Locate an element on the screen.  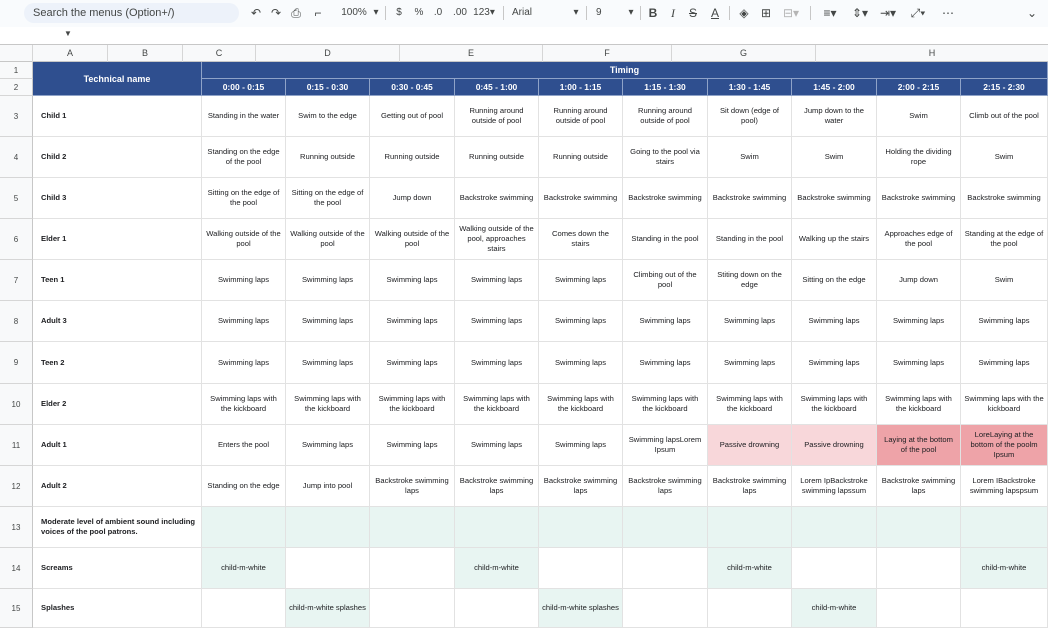
bold-button: B is located at coordinates (653, 13).